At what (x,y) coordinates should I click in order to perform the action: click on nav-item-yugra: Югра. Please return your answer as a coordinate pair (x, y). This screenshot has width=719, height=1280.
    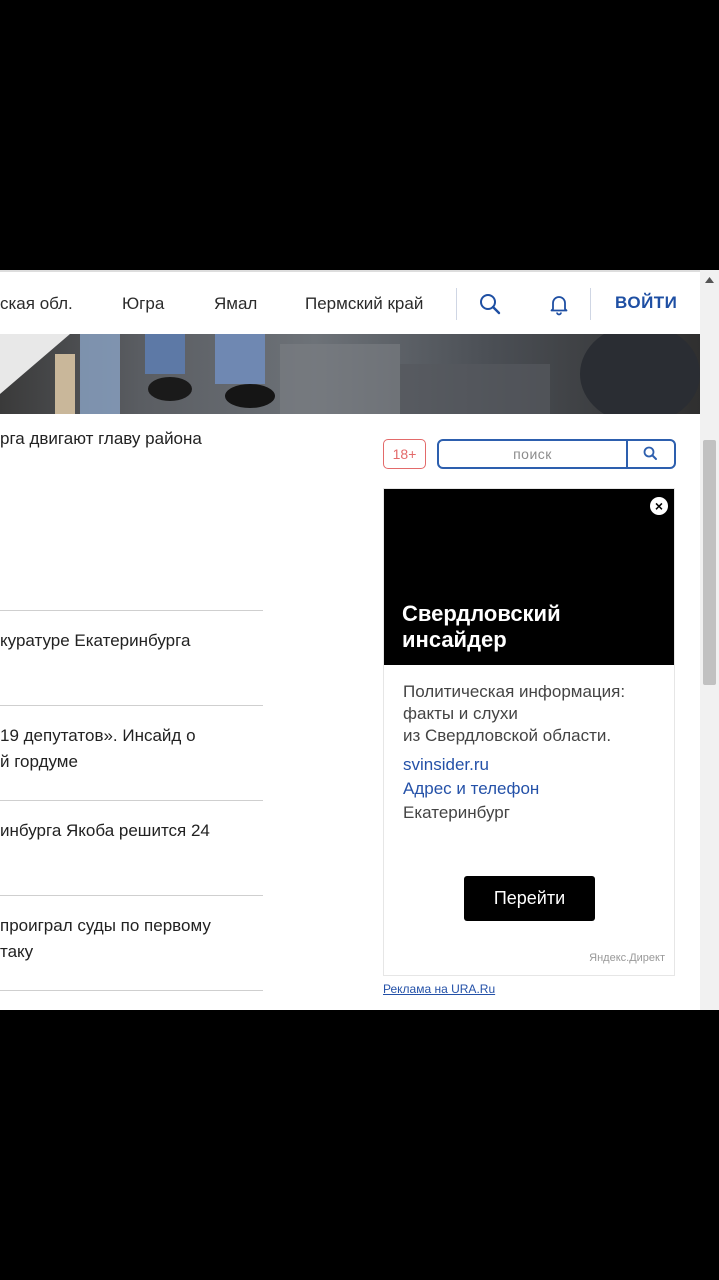
    Looking at the image, I should click on (143, 304).